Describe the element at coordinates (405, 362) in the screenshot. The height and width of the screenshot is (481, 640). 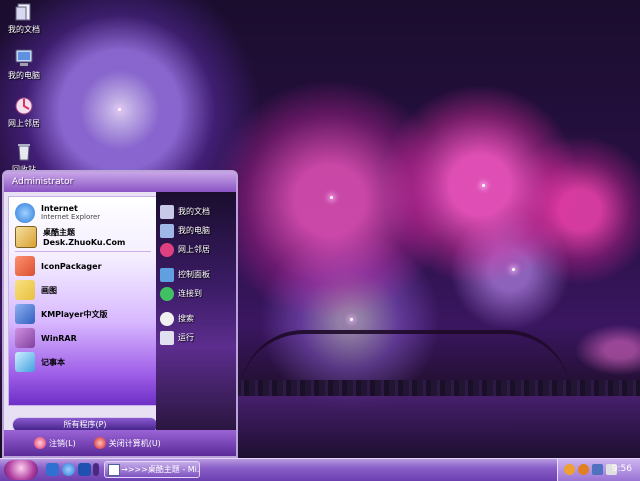
I see `harbour-bridge` at that location.